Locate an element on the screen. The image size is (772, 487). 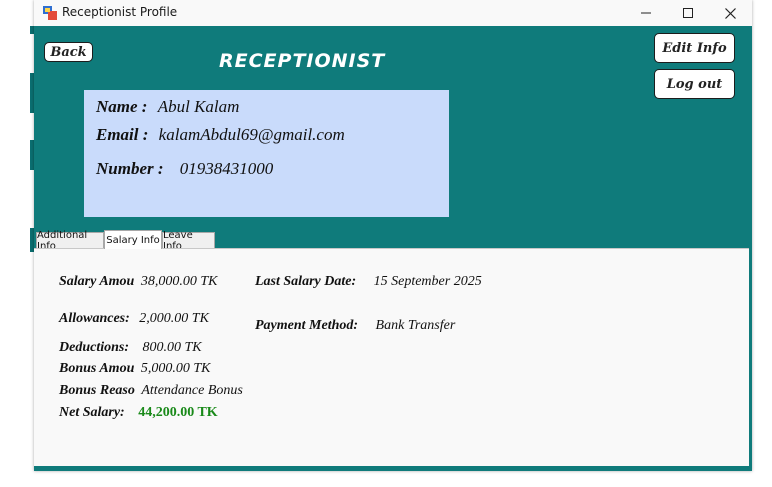
app-icon is located at coordinates (50, 13).